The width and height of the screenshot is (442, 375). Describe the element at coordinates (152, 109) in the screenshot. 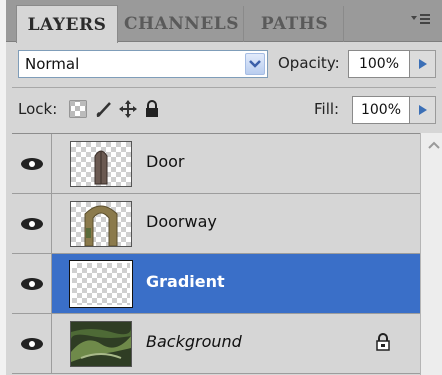

I see `lock-all-icon` at that location.